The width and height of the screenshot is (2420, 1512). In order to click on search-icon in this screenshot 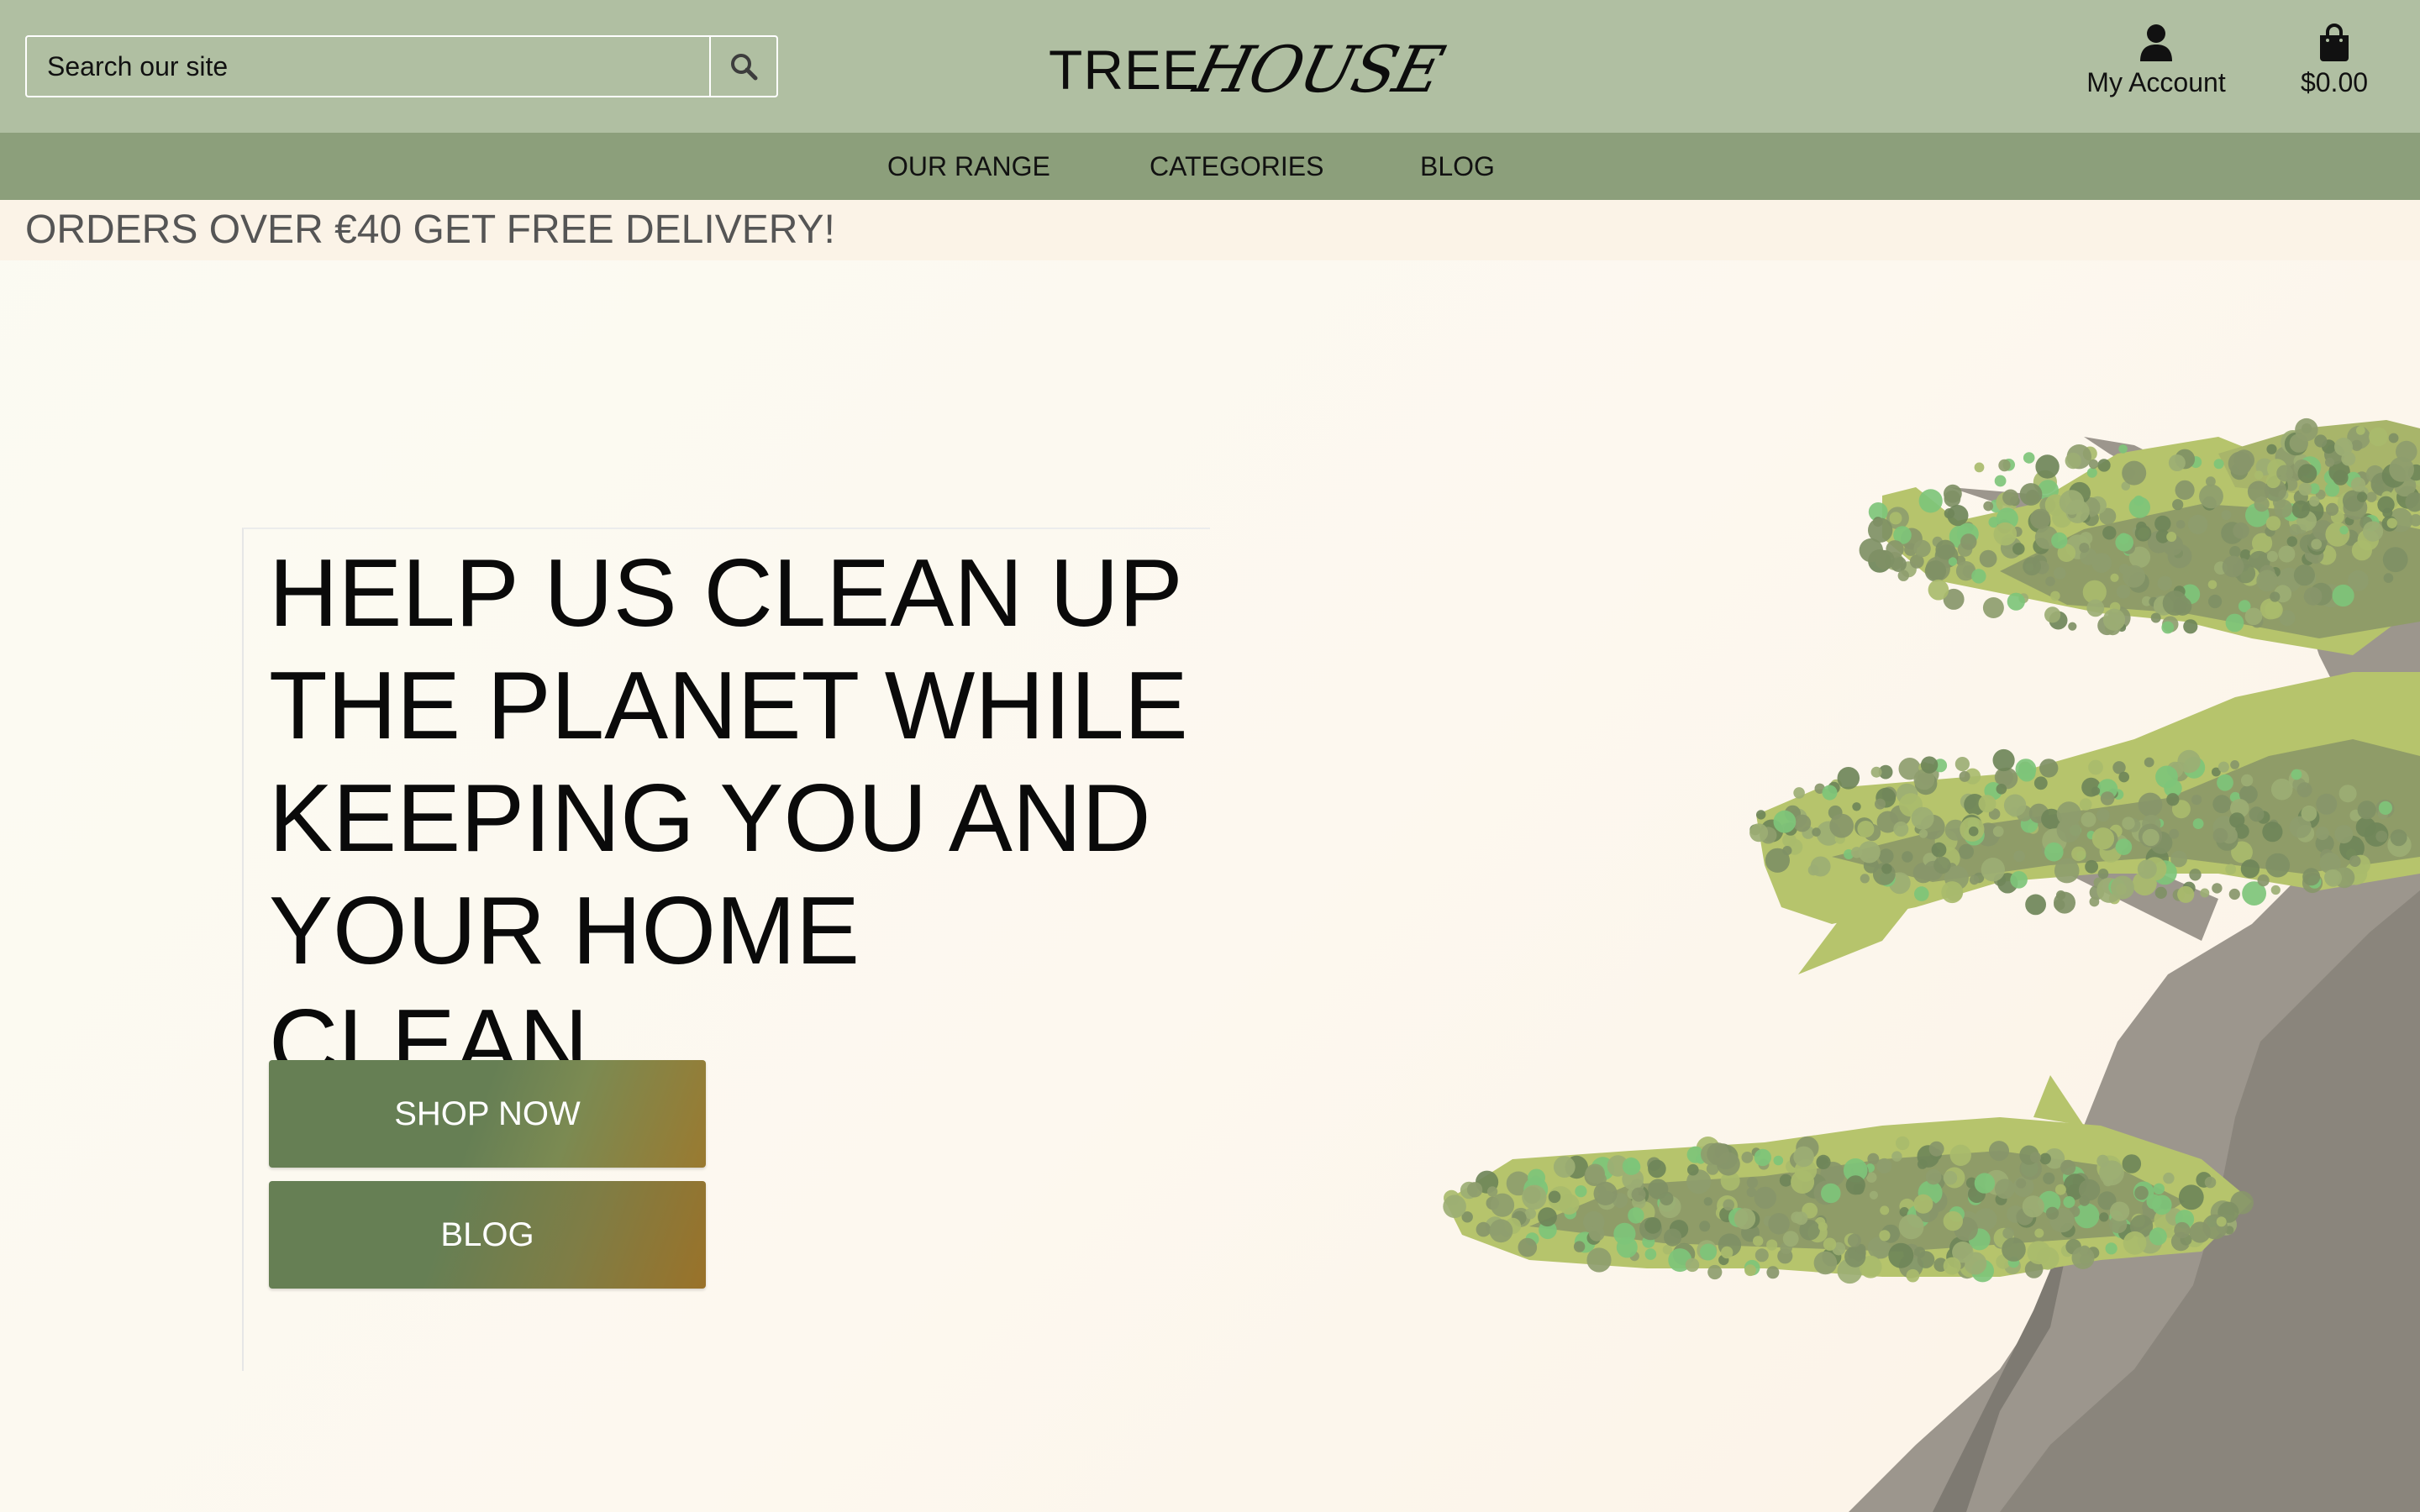, I will do `click(744, 67)`.